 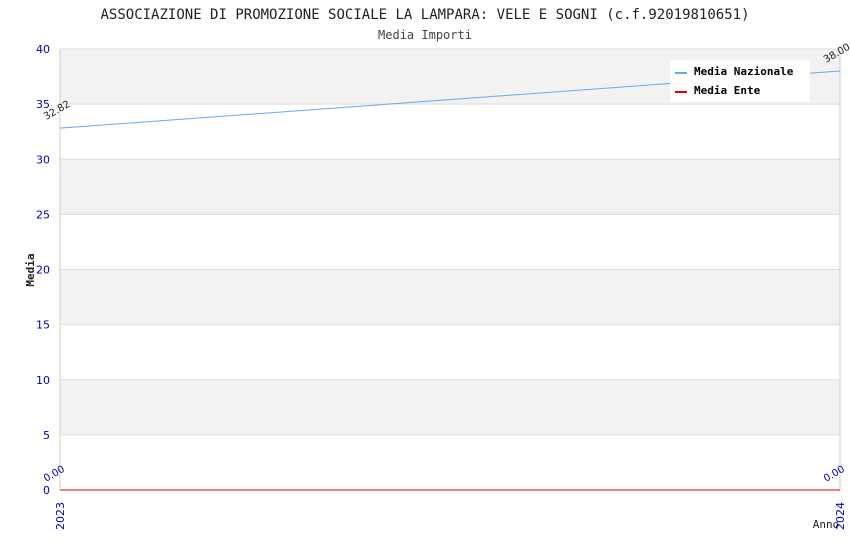 What do you see at coordinates (46, 435) in the screenshot?
I see `y-tick-label: 5` at bounding box center [46, 435].